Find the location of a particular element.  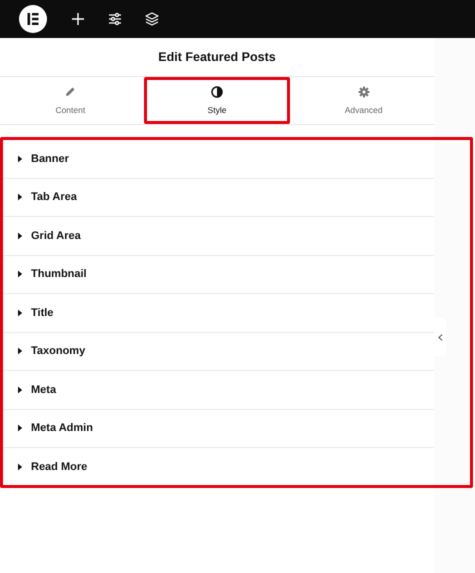

plus-icon is located at coordinates (78, 19).